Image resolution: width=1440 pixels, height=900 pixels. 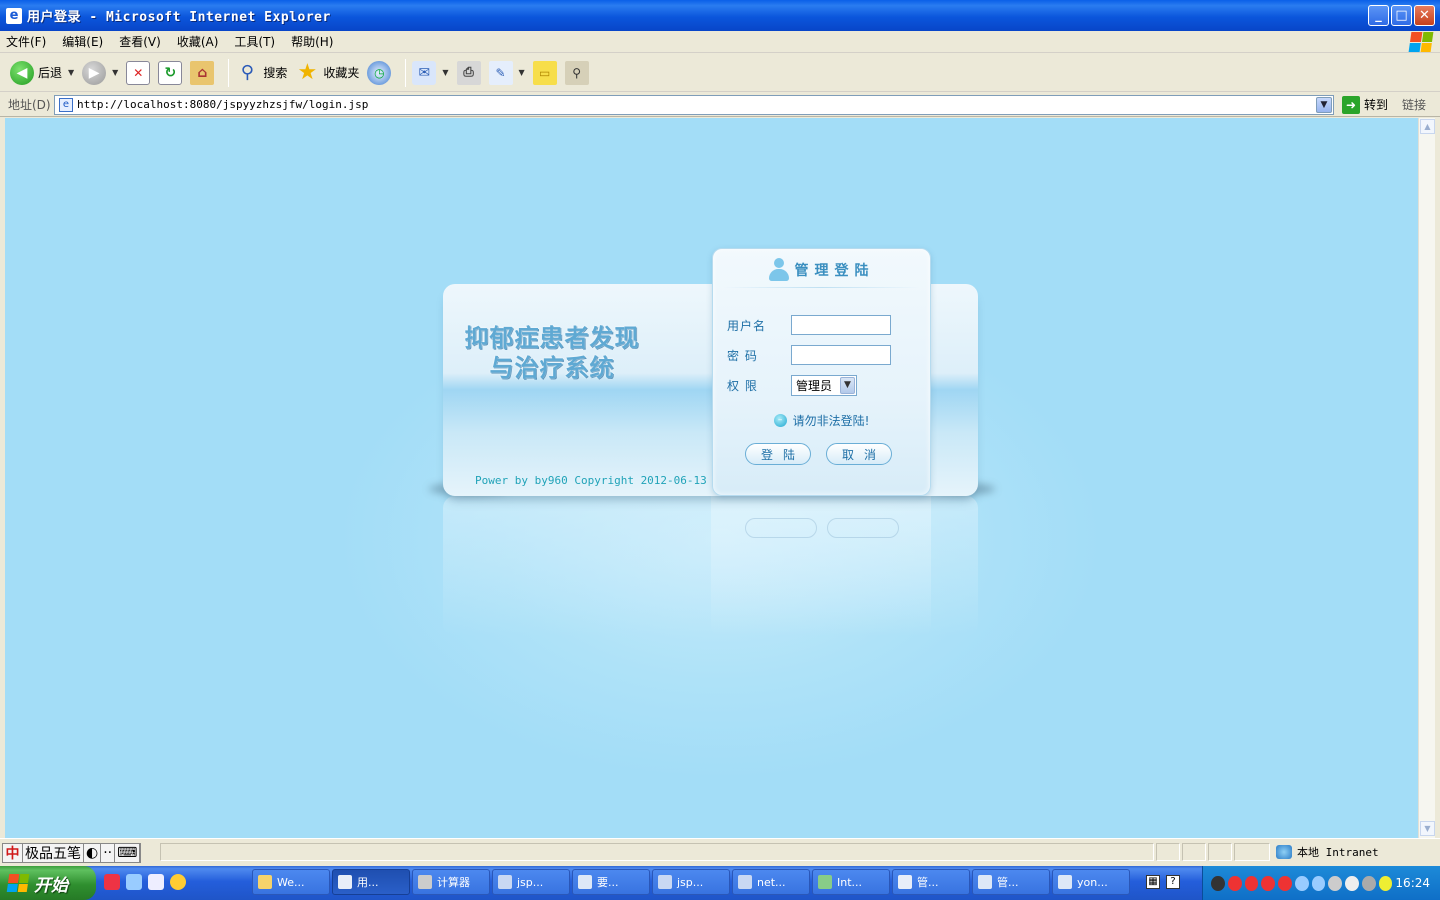 I want to click on clock: 16:24, so click(x=1412, y=883).